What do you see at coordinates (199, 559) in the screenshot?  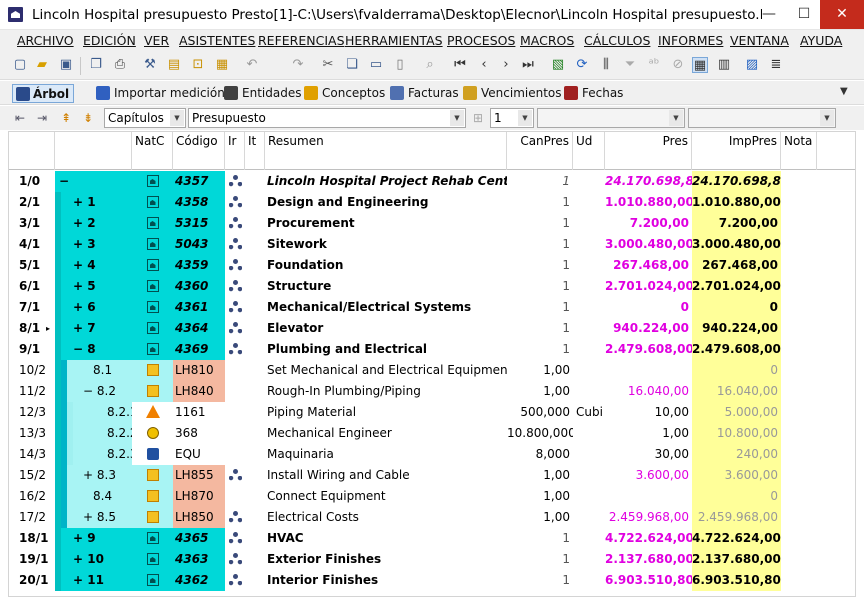 I see `codigo-cell: 4363` at bounding box center [199, 559].